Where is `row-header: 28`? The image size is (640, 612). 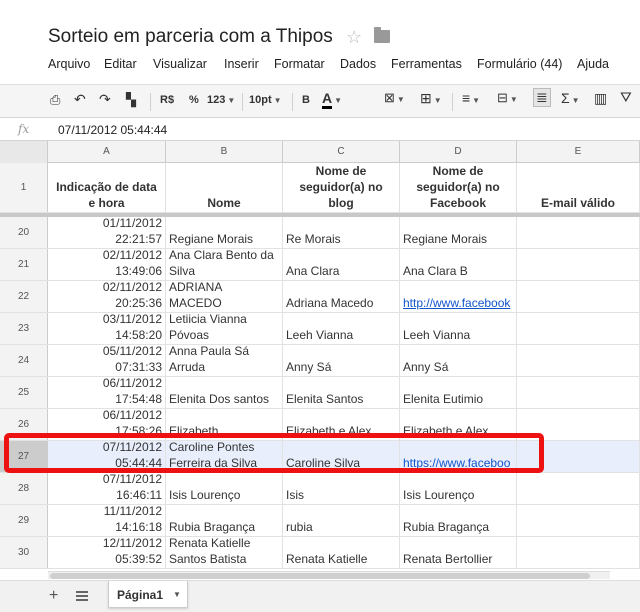 row-header: 28 is located at coordinates (24, 488).